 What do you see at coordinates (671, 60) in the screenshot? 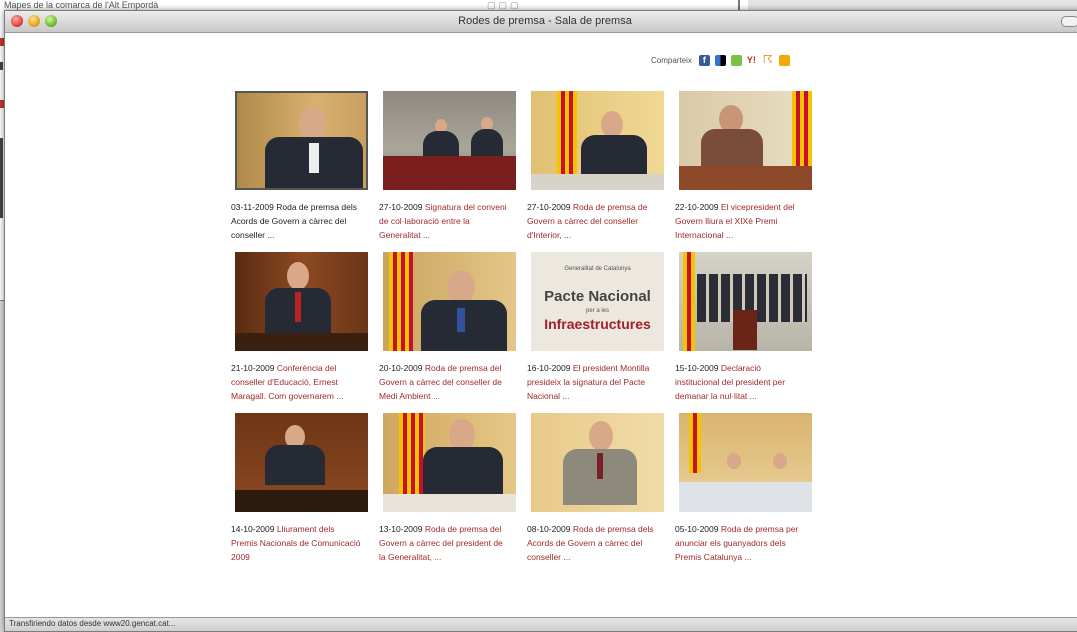
I see `share-label: Comparteix` at bounding box center [671, 60].